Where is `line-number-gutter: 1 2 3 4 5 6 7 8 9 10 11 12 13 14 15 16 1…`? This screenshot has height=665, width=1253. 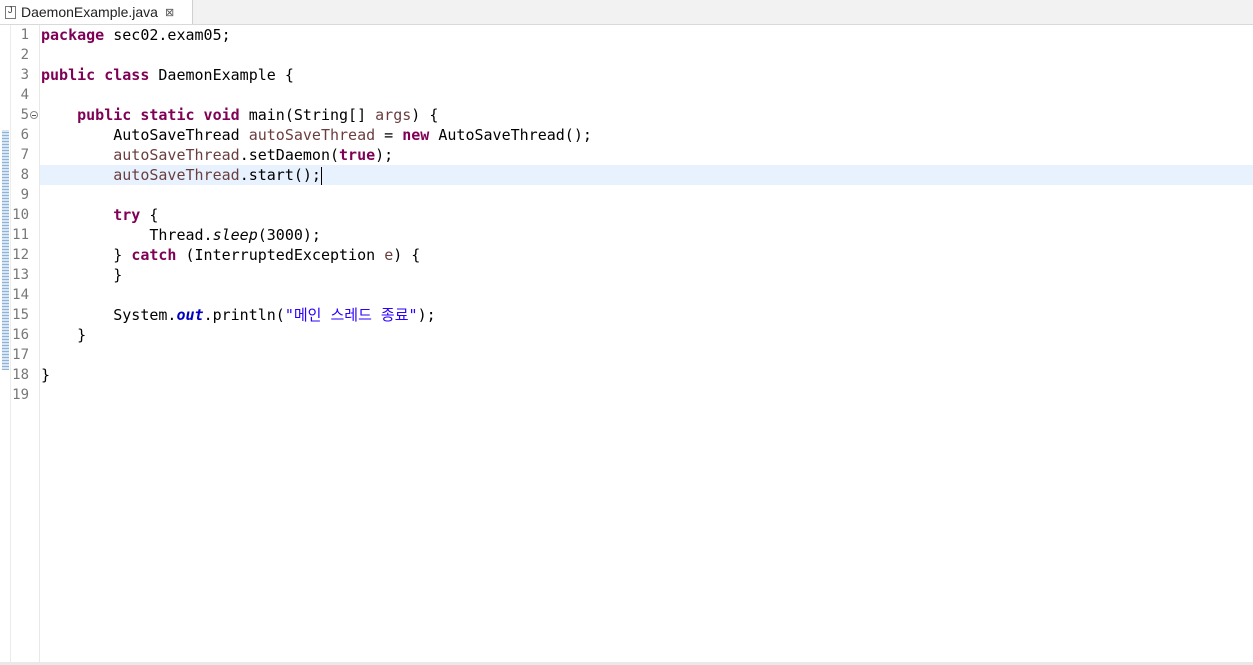
line-number-gutter: 1 2 3 4 5 6 7 8 9 10 11 12 13 14 15 16 1… is located at coordinates (25, 345).